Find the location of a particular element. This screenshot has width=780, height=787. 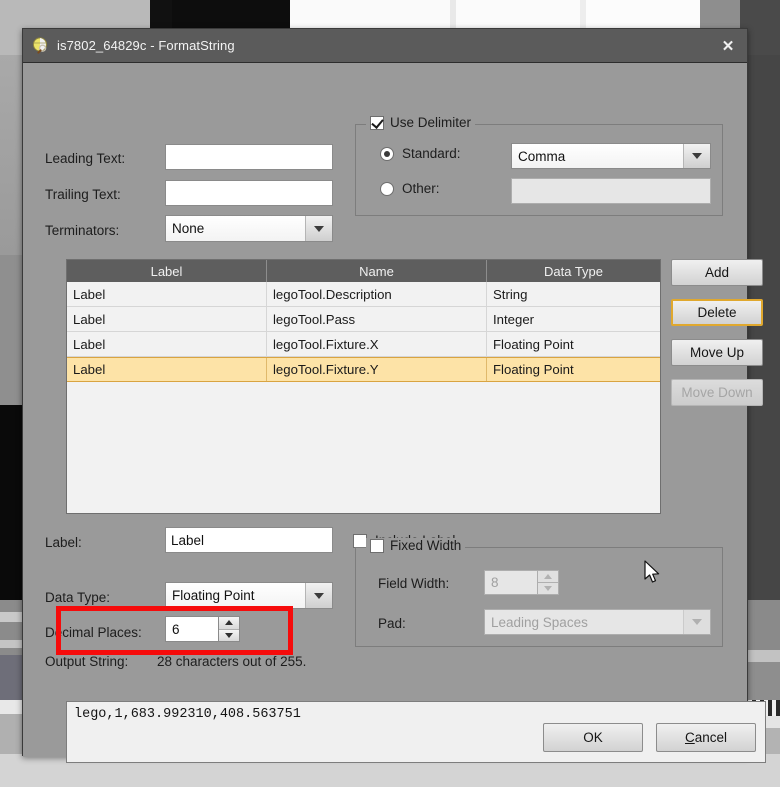

fixed-width-checkbox is located at coordinates (377, 545).